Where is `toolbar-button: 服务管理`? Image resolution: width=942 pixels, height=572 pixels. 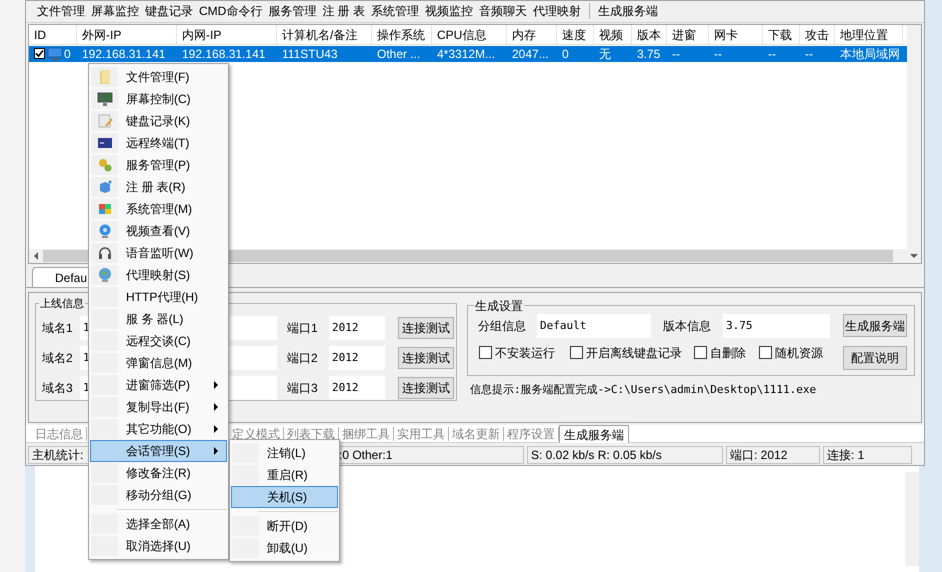 toolbar-button: 服务管理 is located at coordinates (292, 11).